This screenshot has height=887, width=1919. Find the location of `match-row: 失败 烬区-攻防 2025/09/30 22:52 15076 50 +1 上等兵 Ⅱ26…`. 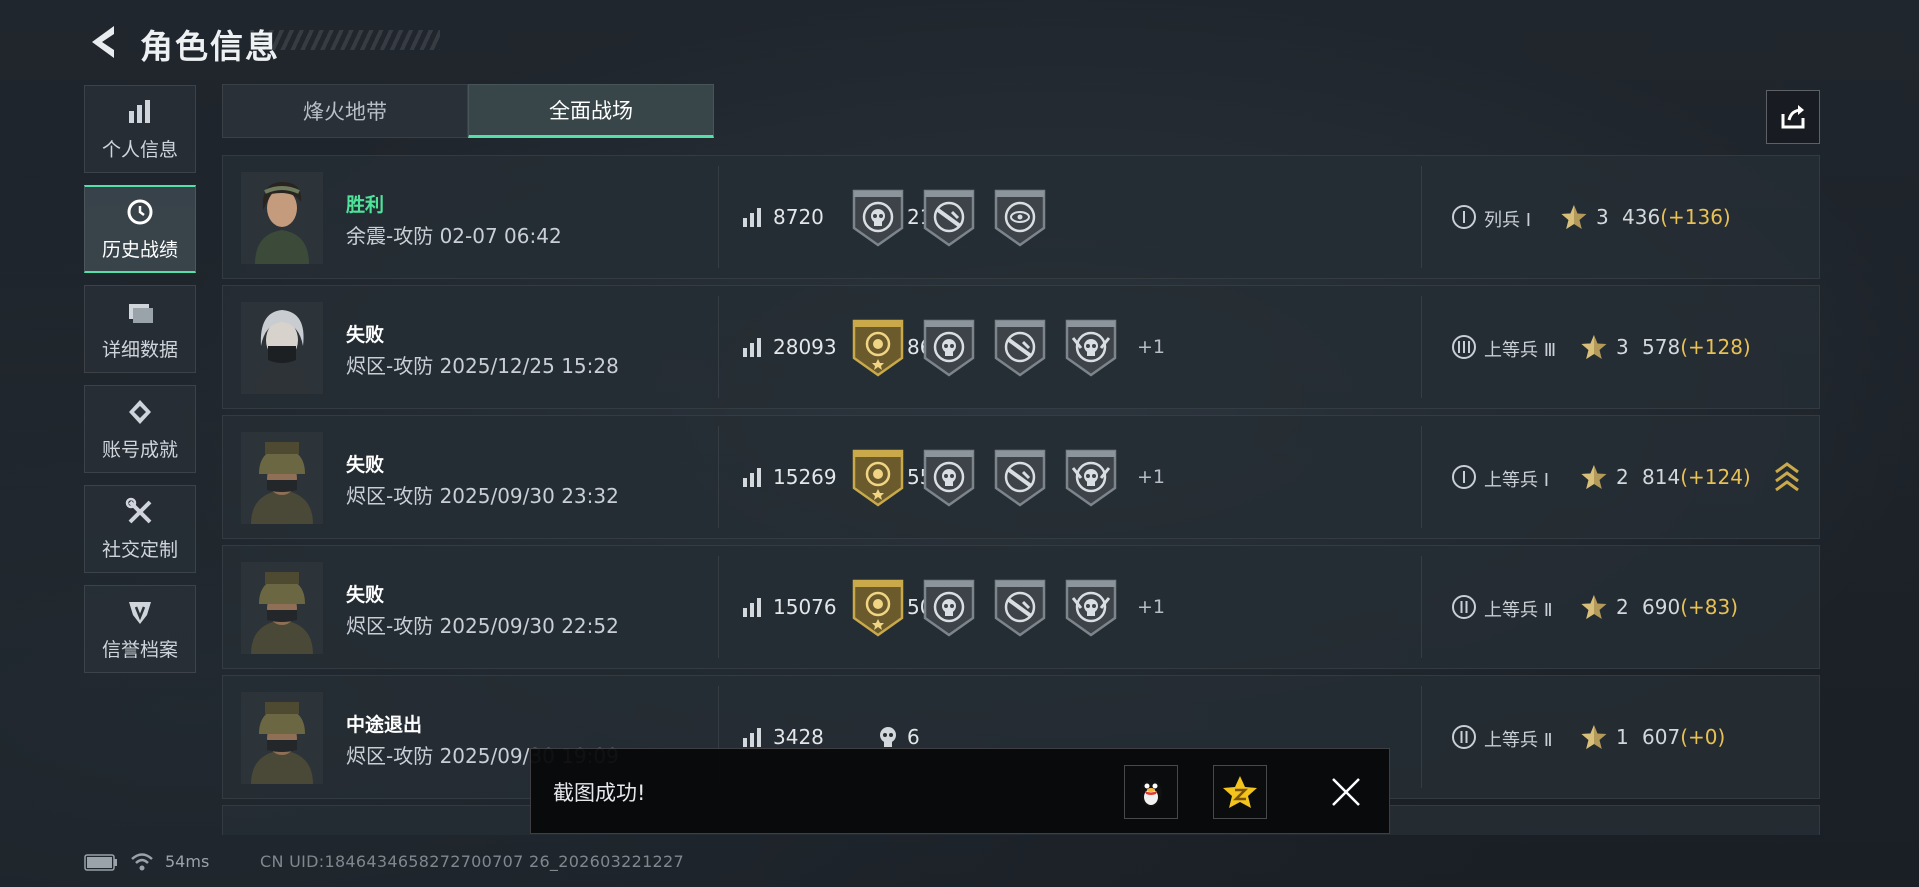

match-row: 失败 烬区-攻防 2025/09/30 22:52 15076 50 +1 上等兵 Ⅱ26… is located at coordinates (1021, 607).